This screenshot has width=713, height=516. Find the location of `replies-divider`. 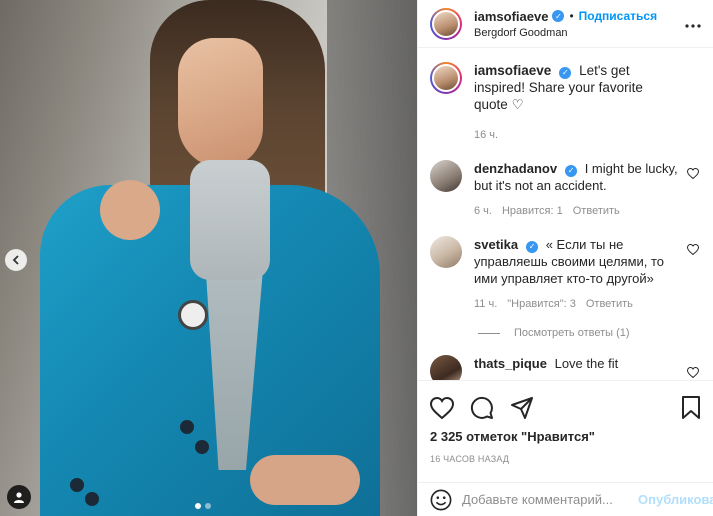

replies-divider is located at coordinates (489, 333).